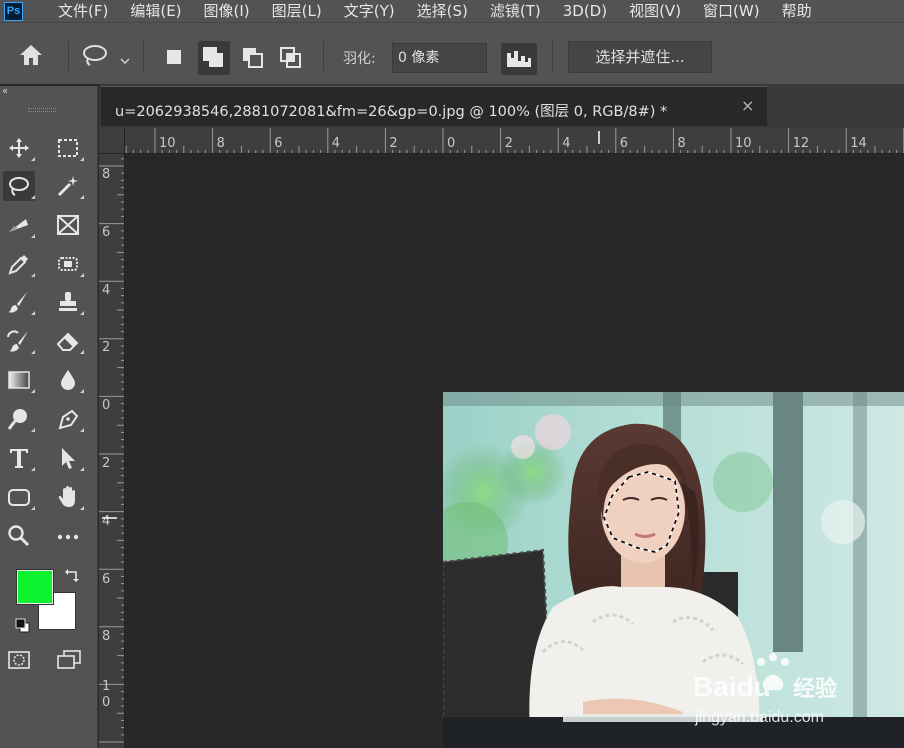  I want to click on foreground-color-swatch, so click(35, 587).